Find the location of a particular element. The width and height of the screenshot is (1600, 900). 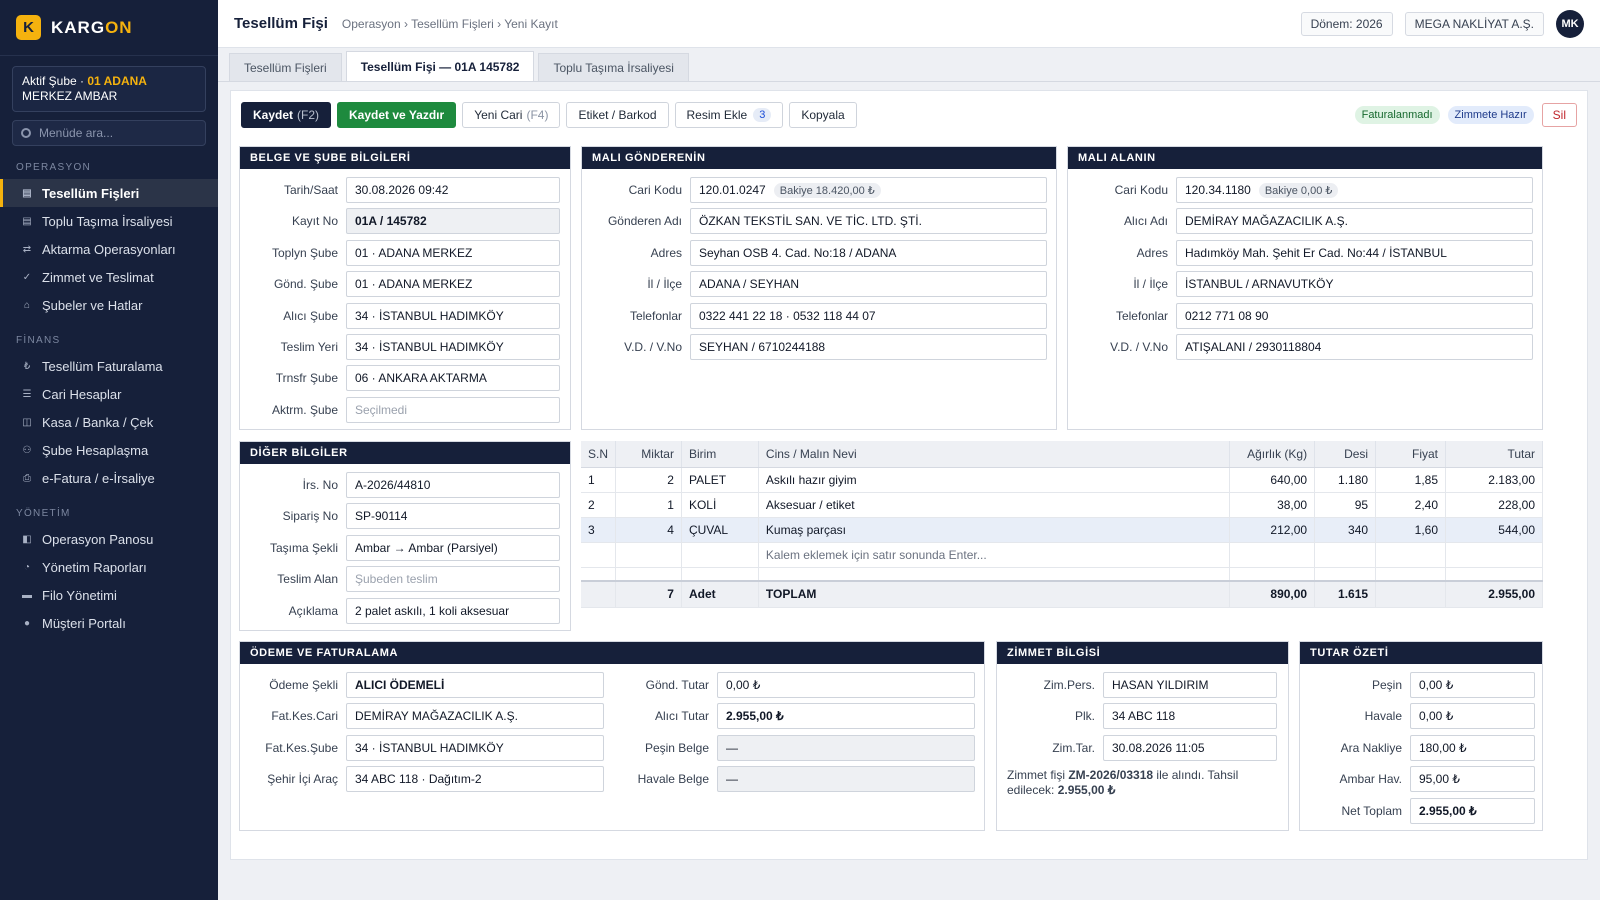

al-c-s-ube-field: 34 · İSTANBUL HADIMKÖY is located at coordinates (453, 315).